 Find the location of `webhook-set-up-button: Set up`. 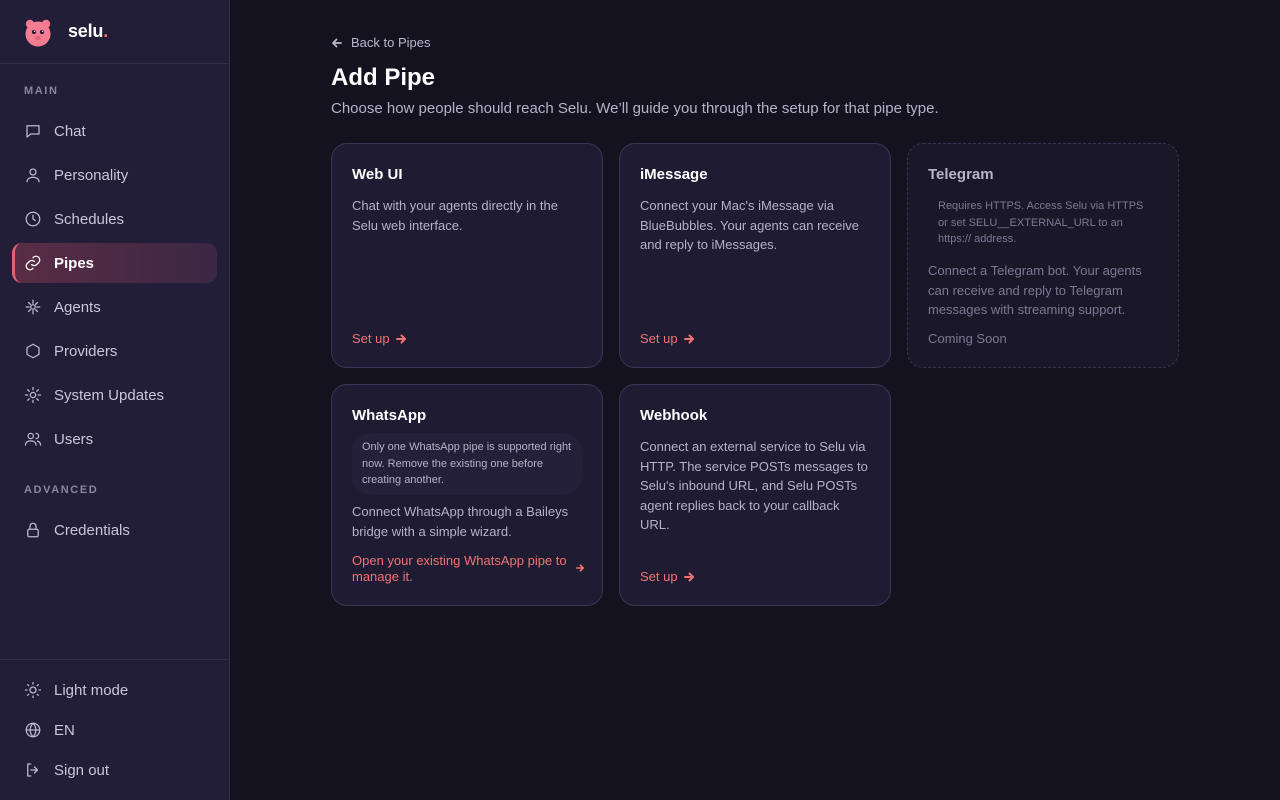

webhook-set-up-button: Set up is located at coordinates (667, 576).